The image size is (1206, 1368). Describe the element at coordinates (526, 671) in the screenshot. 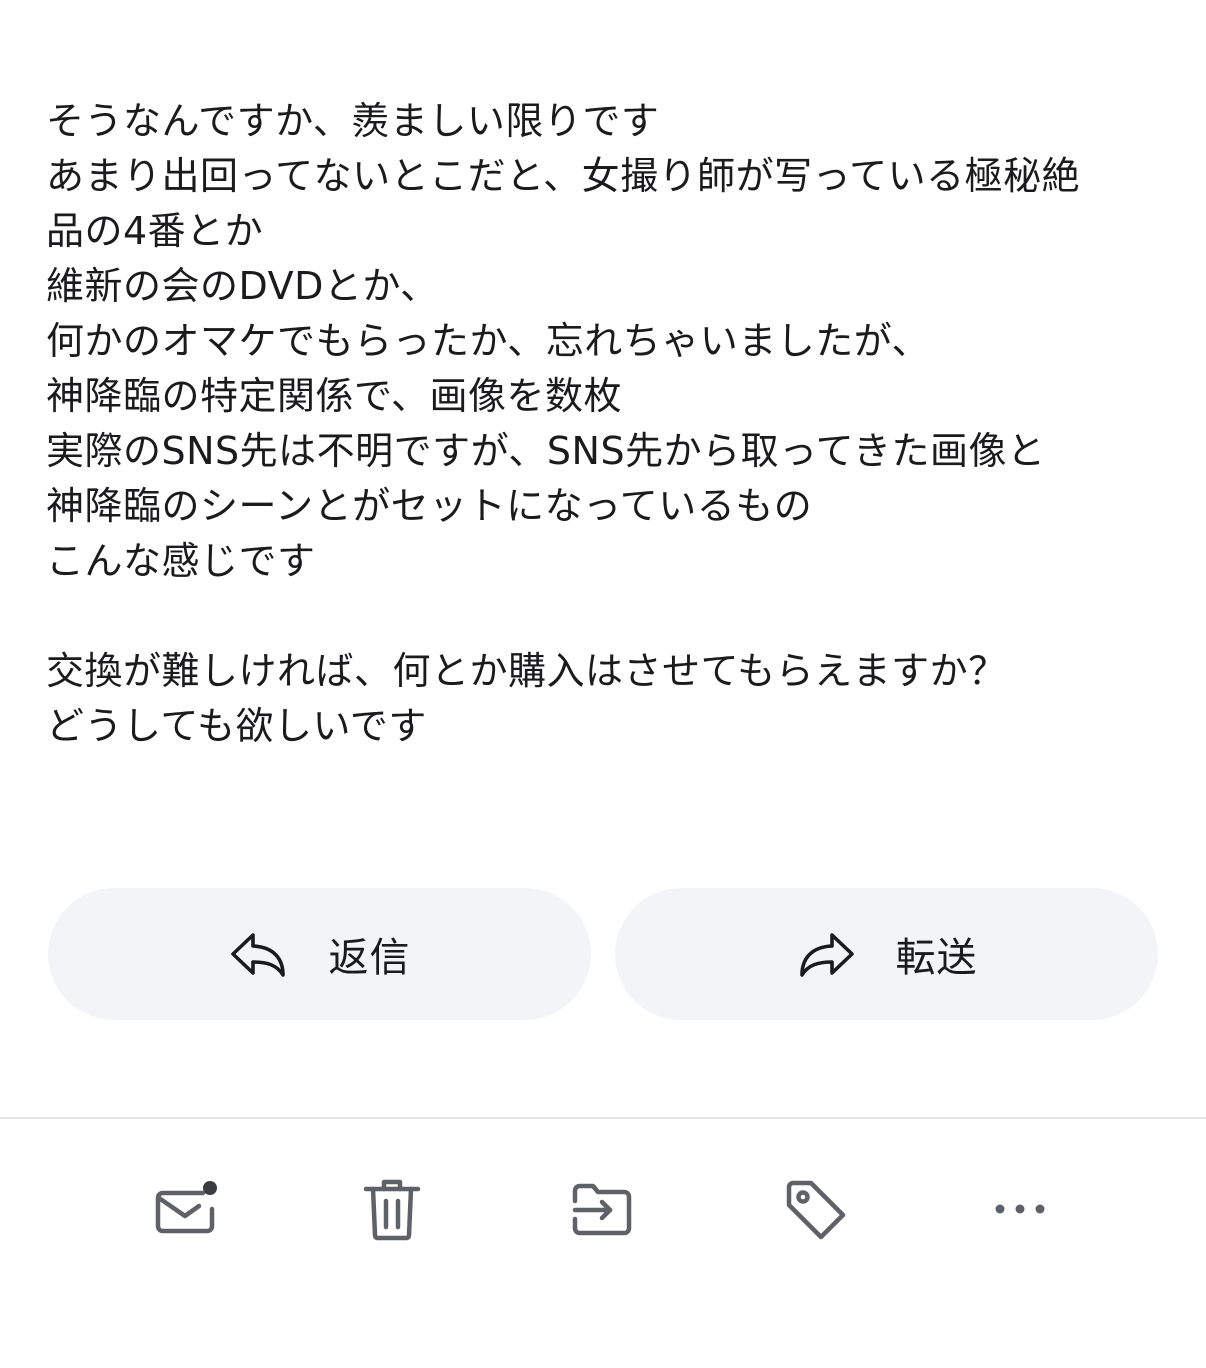

I see `message-line: 交換が難しければ、何とか購入はさせてもらえますか？` at that location.